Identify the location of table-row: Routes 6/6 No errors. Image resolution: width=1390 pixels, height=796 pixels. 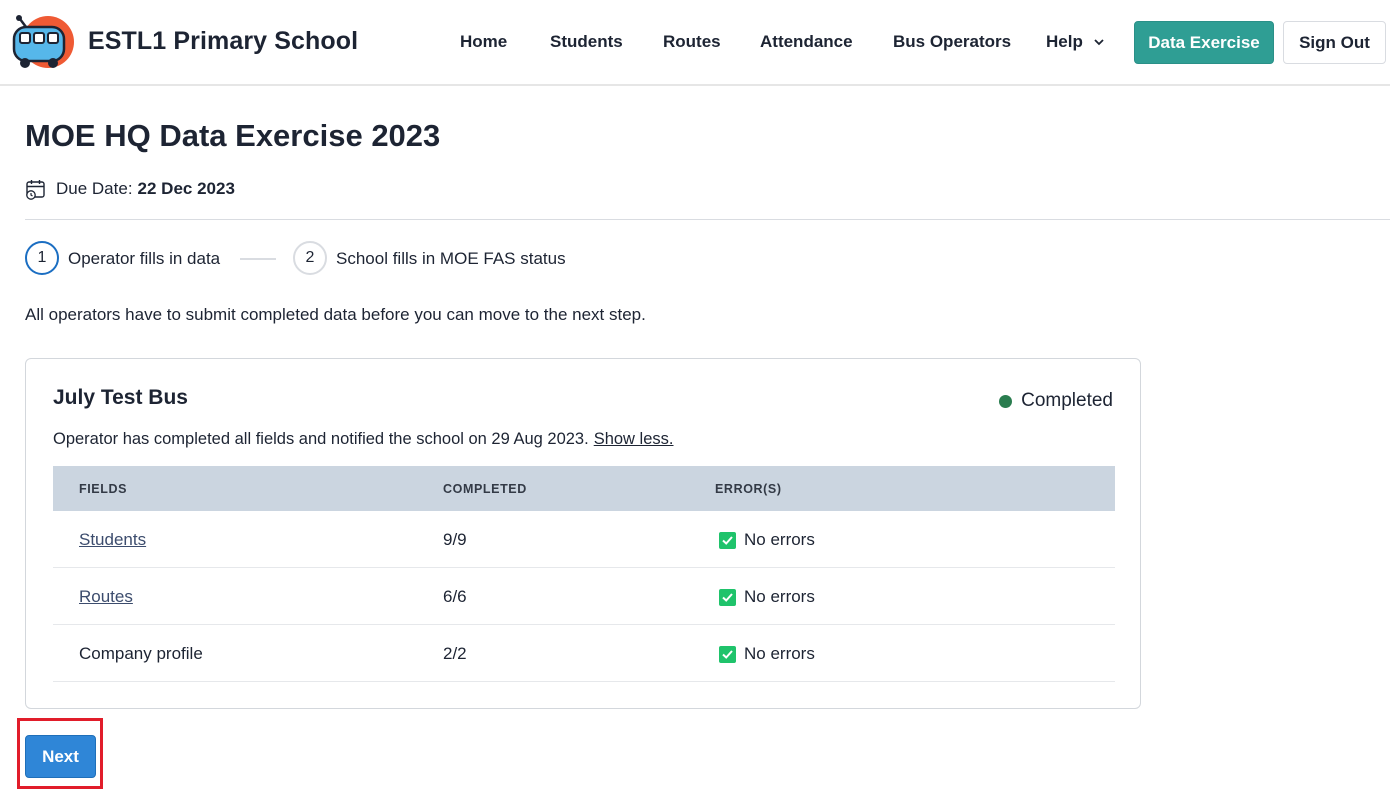
(584, 596).